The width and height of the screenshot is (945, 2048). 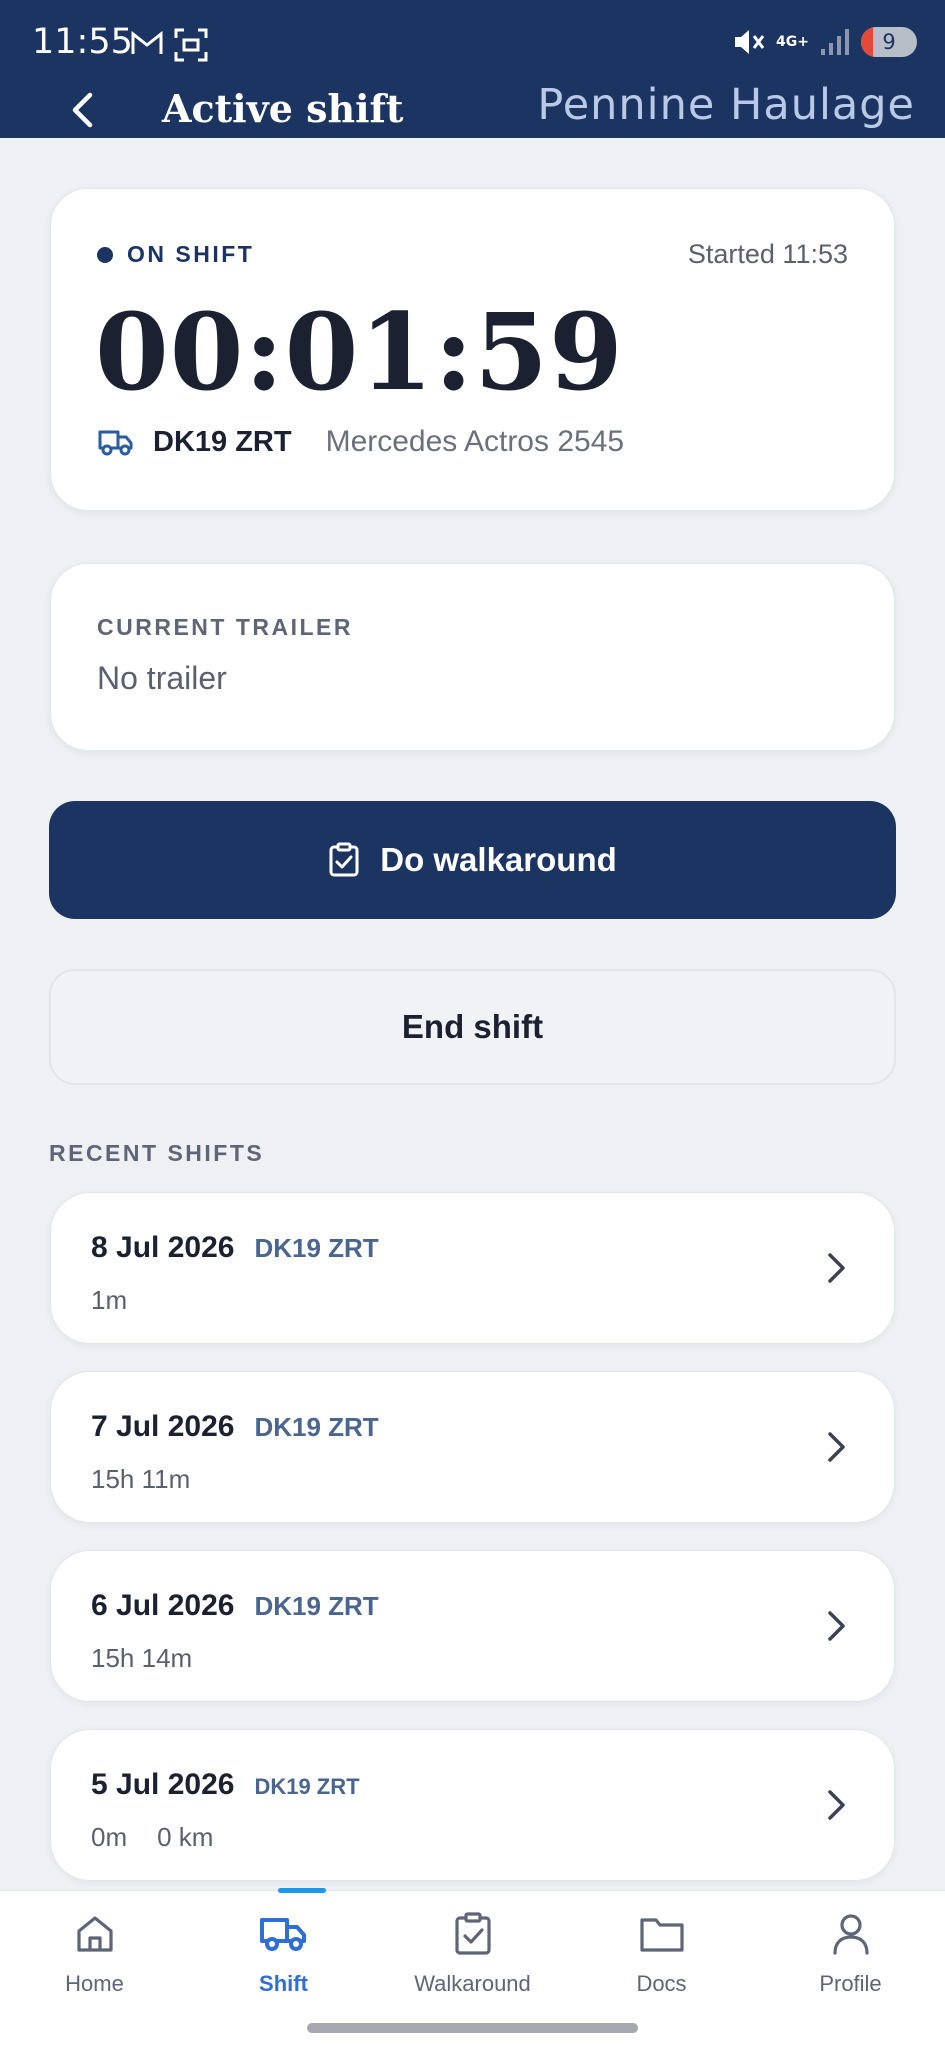 What do you see at coordinates (82, 42) in the screenshot?
I see `status-time: 11:55` at bounding box center [82, 42].